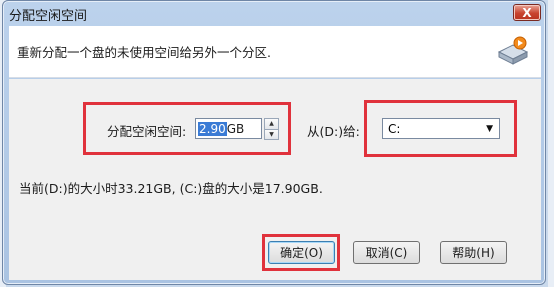  Describe the element at coordinates (274, 13) in the screenshot. I see `title-bar: 分配空闲空间 X` at that location.